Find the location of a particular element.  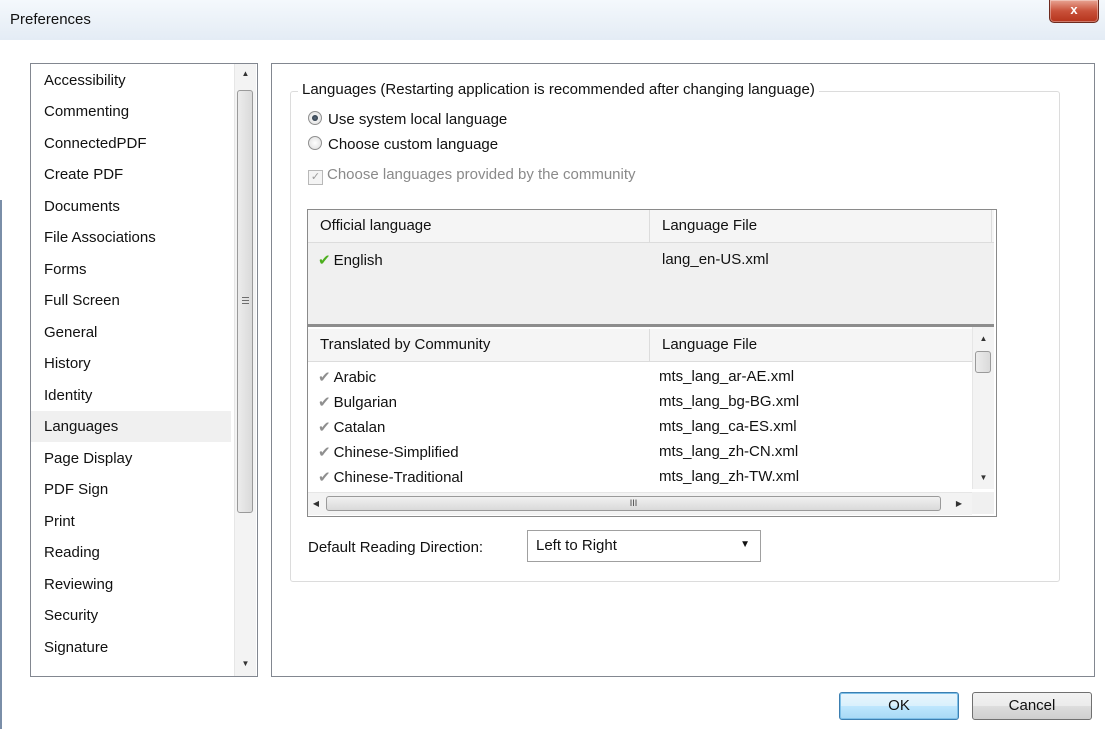

reading-direction-label: Default Reading Direction: is located at coordinates (396, 547).